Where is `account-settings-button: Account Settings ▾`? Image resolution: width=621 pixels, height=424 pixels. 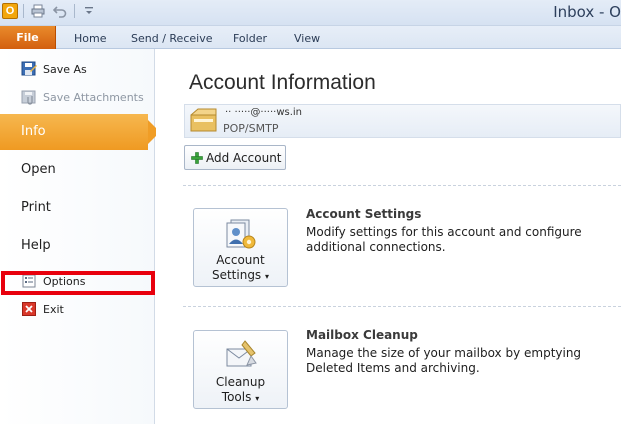 account-settings-button: Account Settings ▾ is located at coordinates (240, 247).